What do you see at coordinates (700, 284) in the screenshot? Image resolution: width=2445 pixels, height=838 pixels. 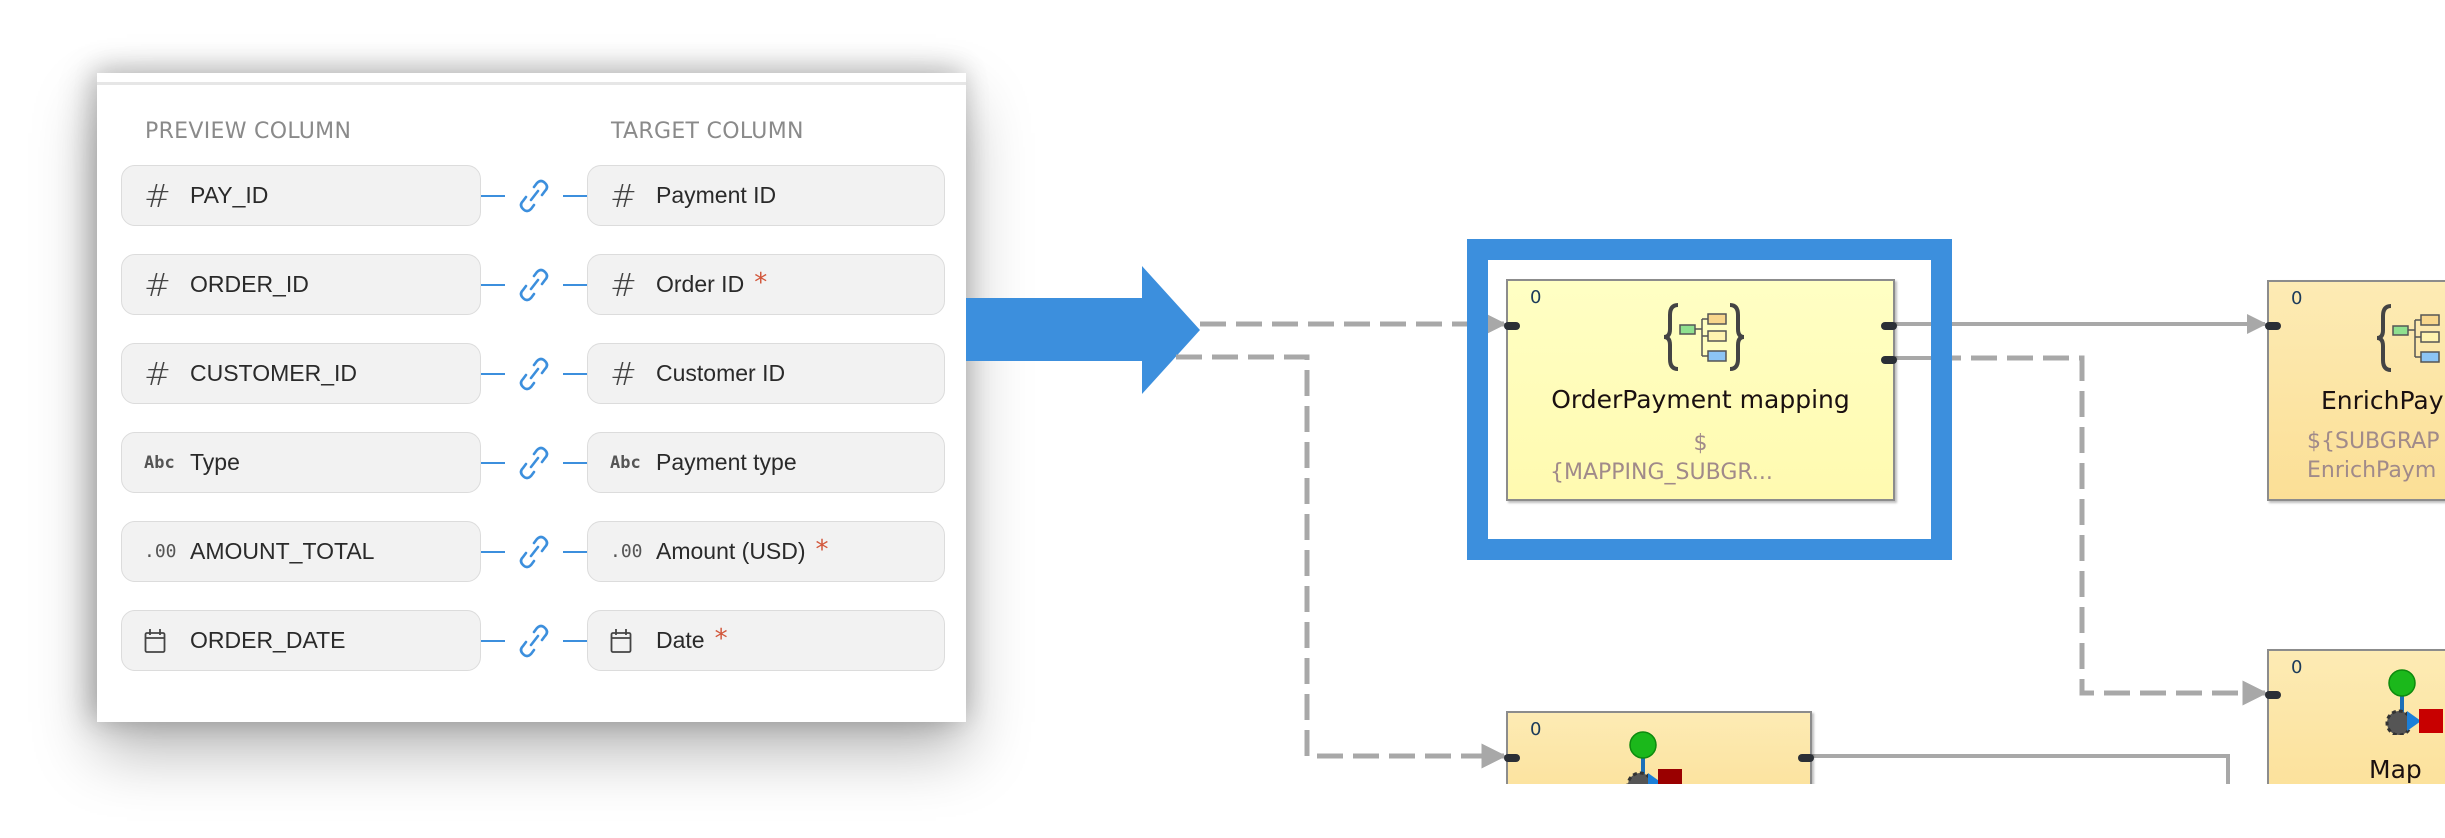 I see `target-column-label: Order ID` at bounding box center [700, 284].